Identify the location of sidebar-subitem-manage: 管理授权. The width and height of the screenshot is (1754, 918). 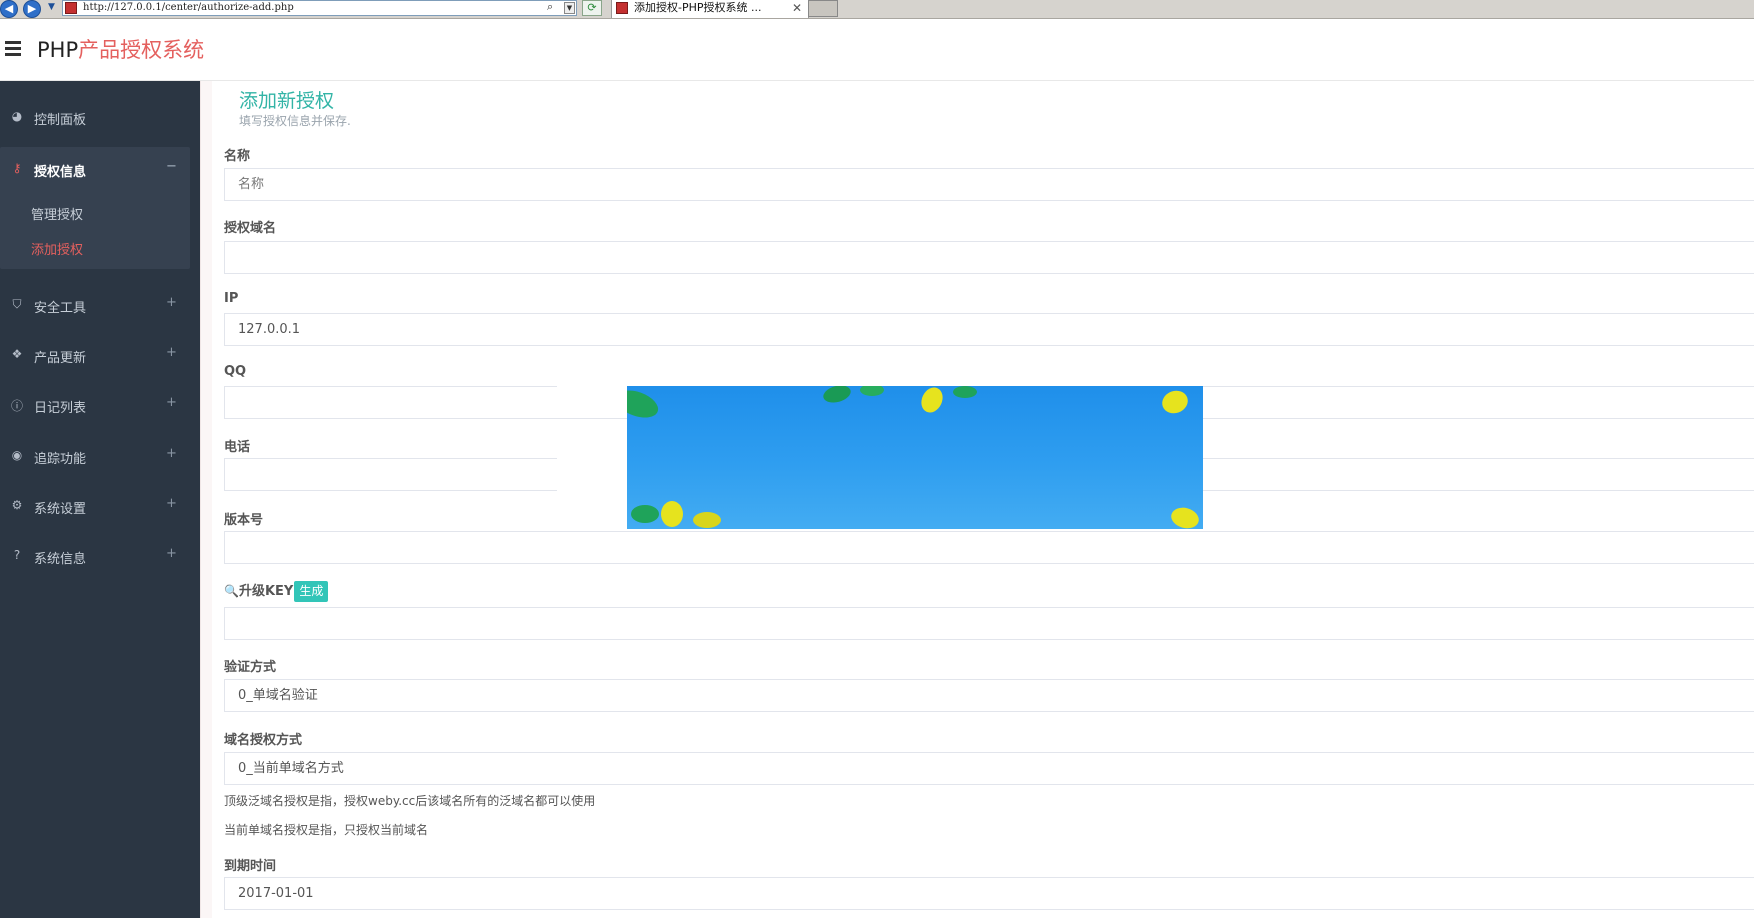
(57, 213).